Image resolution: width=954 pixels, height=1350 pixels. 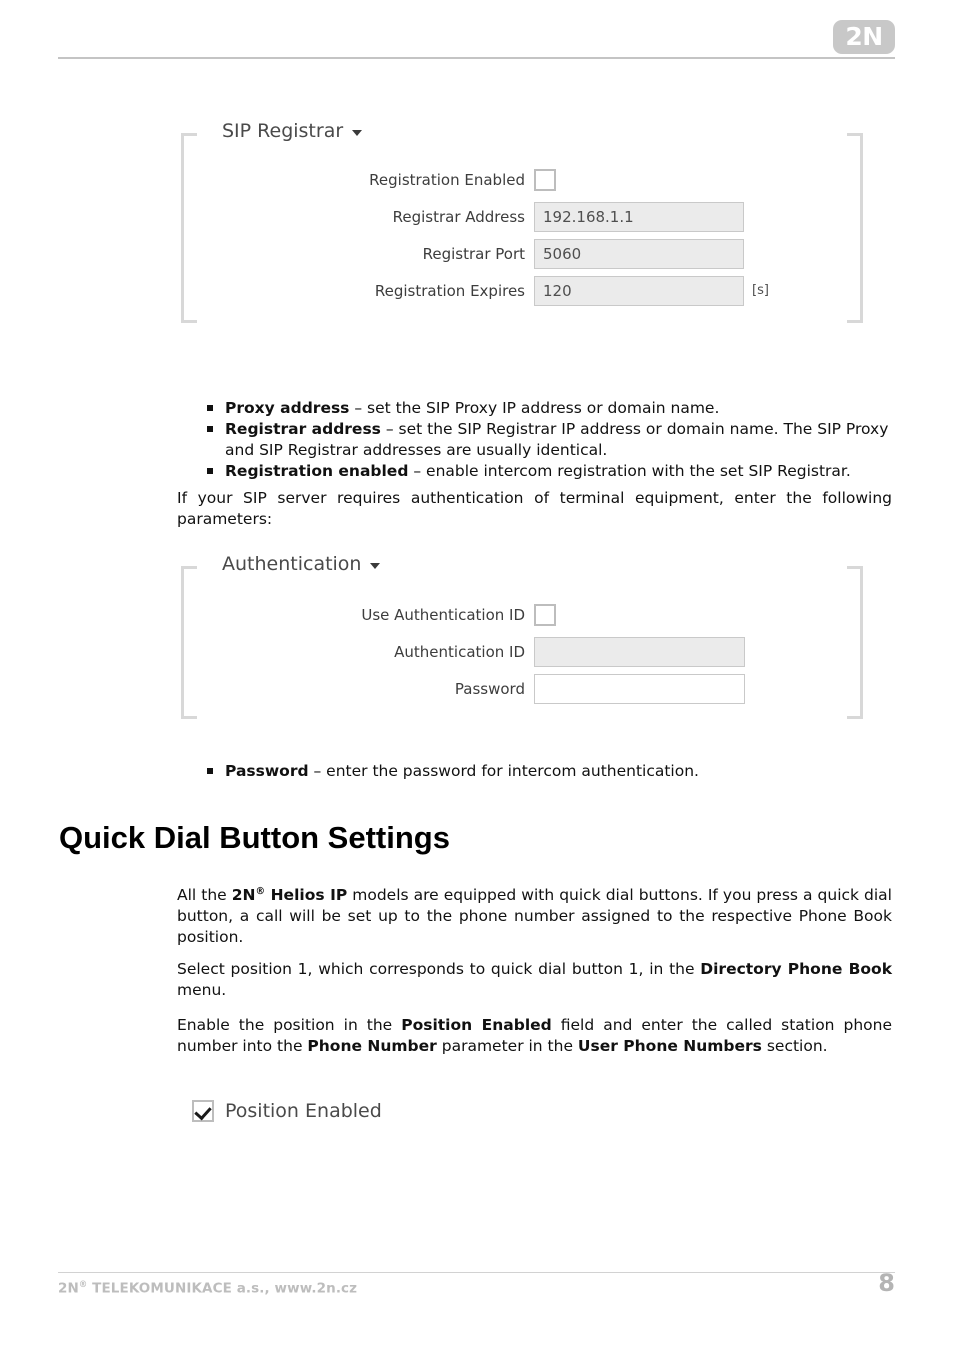 What do you see at coordinates (477, 30) in the screenshot?
I see `page-header: 2N` at bounding box center [477, 30].